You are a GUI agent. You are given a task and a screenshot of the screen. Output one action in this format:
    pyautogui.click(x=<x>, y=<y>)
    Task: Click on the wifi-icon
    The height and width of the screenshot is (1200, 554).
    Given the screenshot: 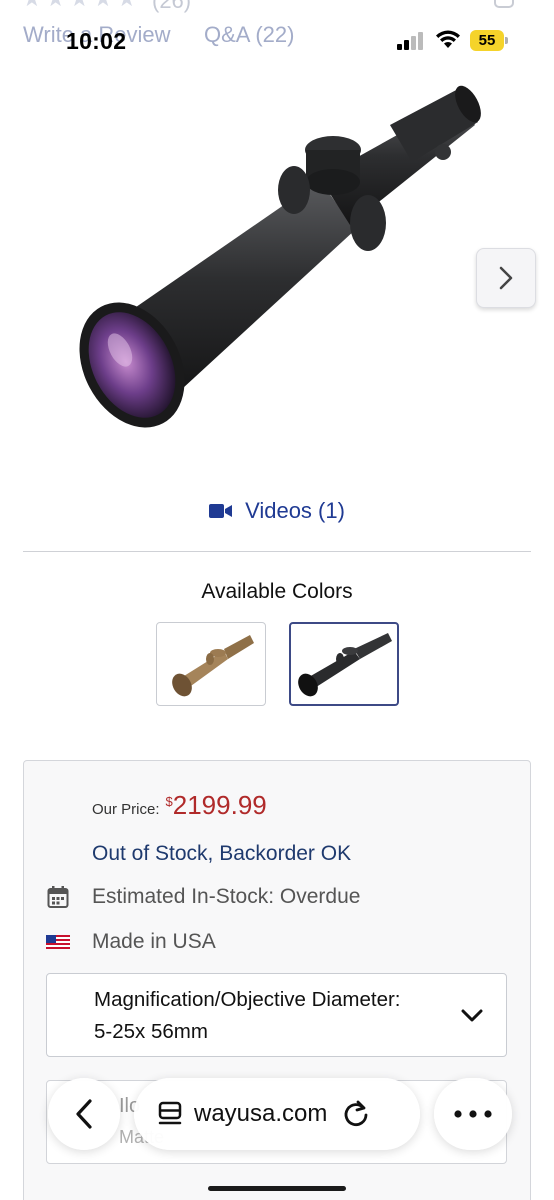 What is the action you would take?
    pyautogui.click(x=448, y=40)
    